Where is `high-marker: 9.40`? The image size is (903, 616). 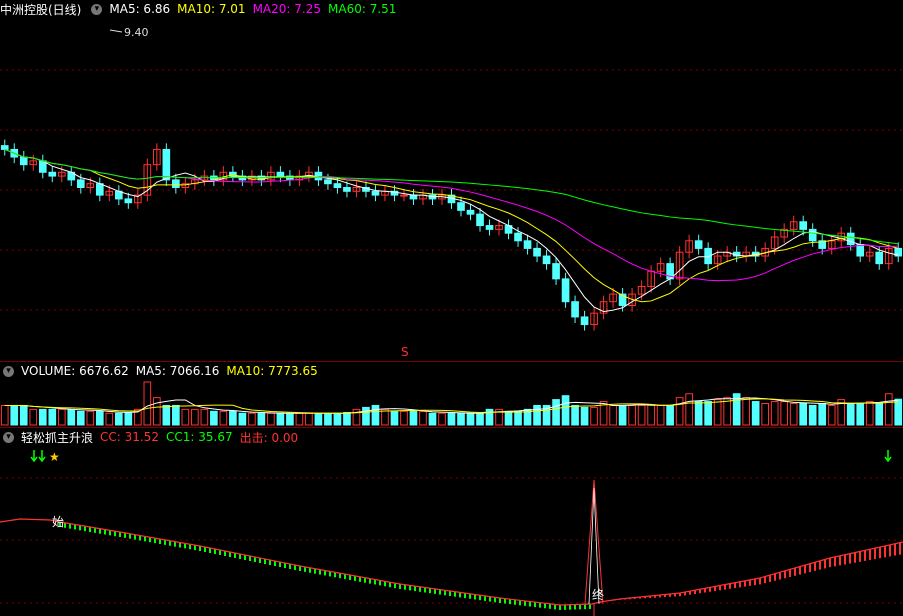
high-marker: 9.40 is located at coordinates (136, 32).